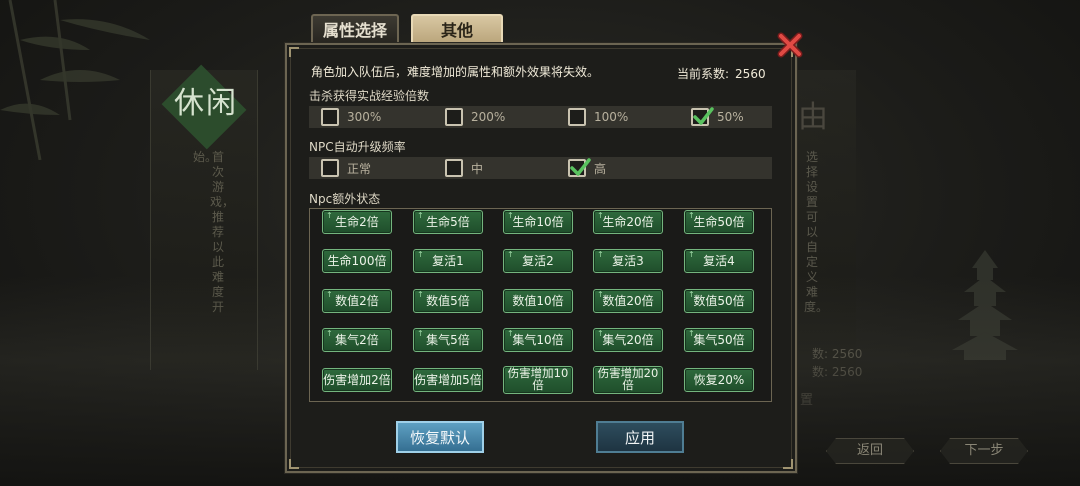  What do you see at coordinates (538, 301) in the screenshot?
I see `status-button: 数值10倍` at bounding box center [538, 301].